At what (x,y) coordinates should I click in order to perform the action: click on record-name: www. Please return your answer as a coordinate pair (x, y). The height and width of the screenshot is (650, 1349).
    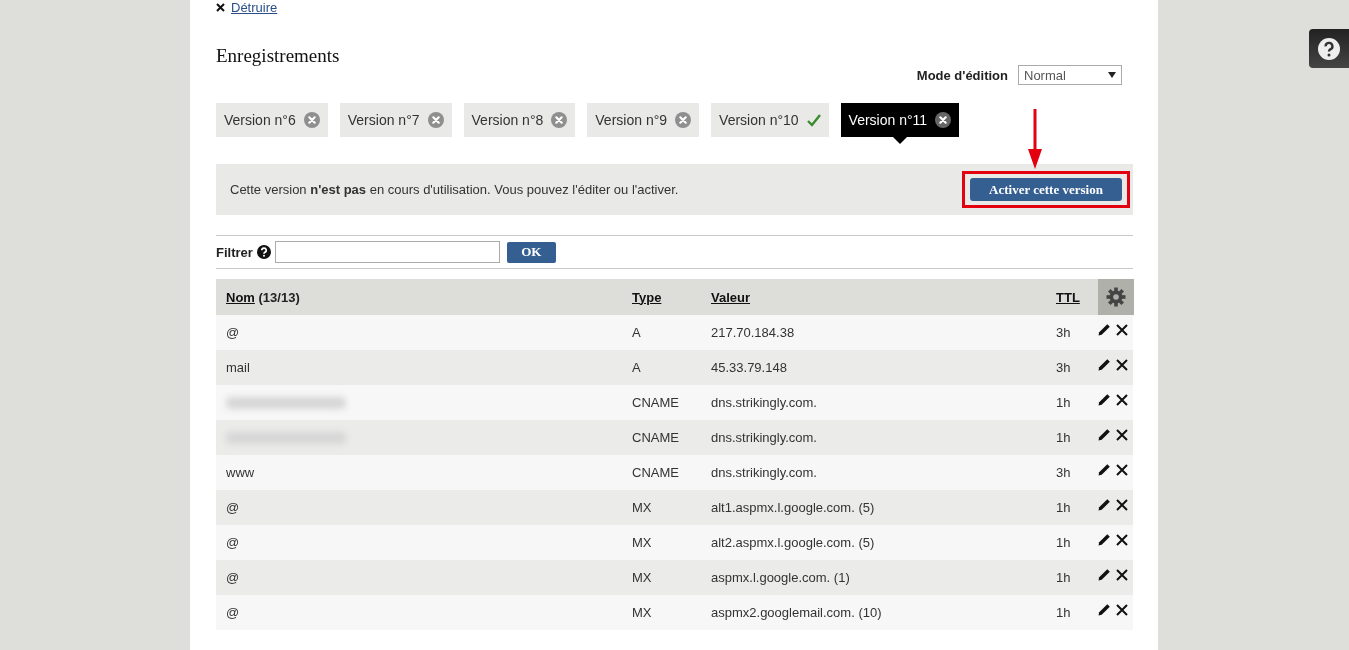
    Looking at the image, I should click on (240, 472).